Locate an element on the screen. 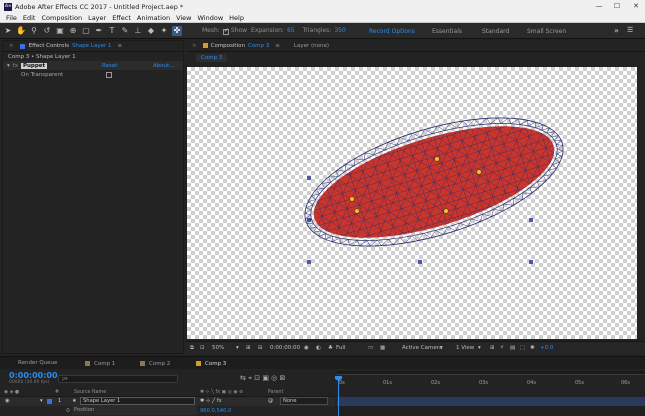 Image resolution: width=645 pixels, height=416 pixels. composition-tab-name: Comp 3 is located at coordinates (258, 46).